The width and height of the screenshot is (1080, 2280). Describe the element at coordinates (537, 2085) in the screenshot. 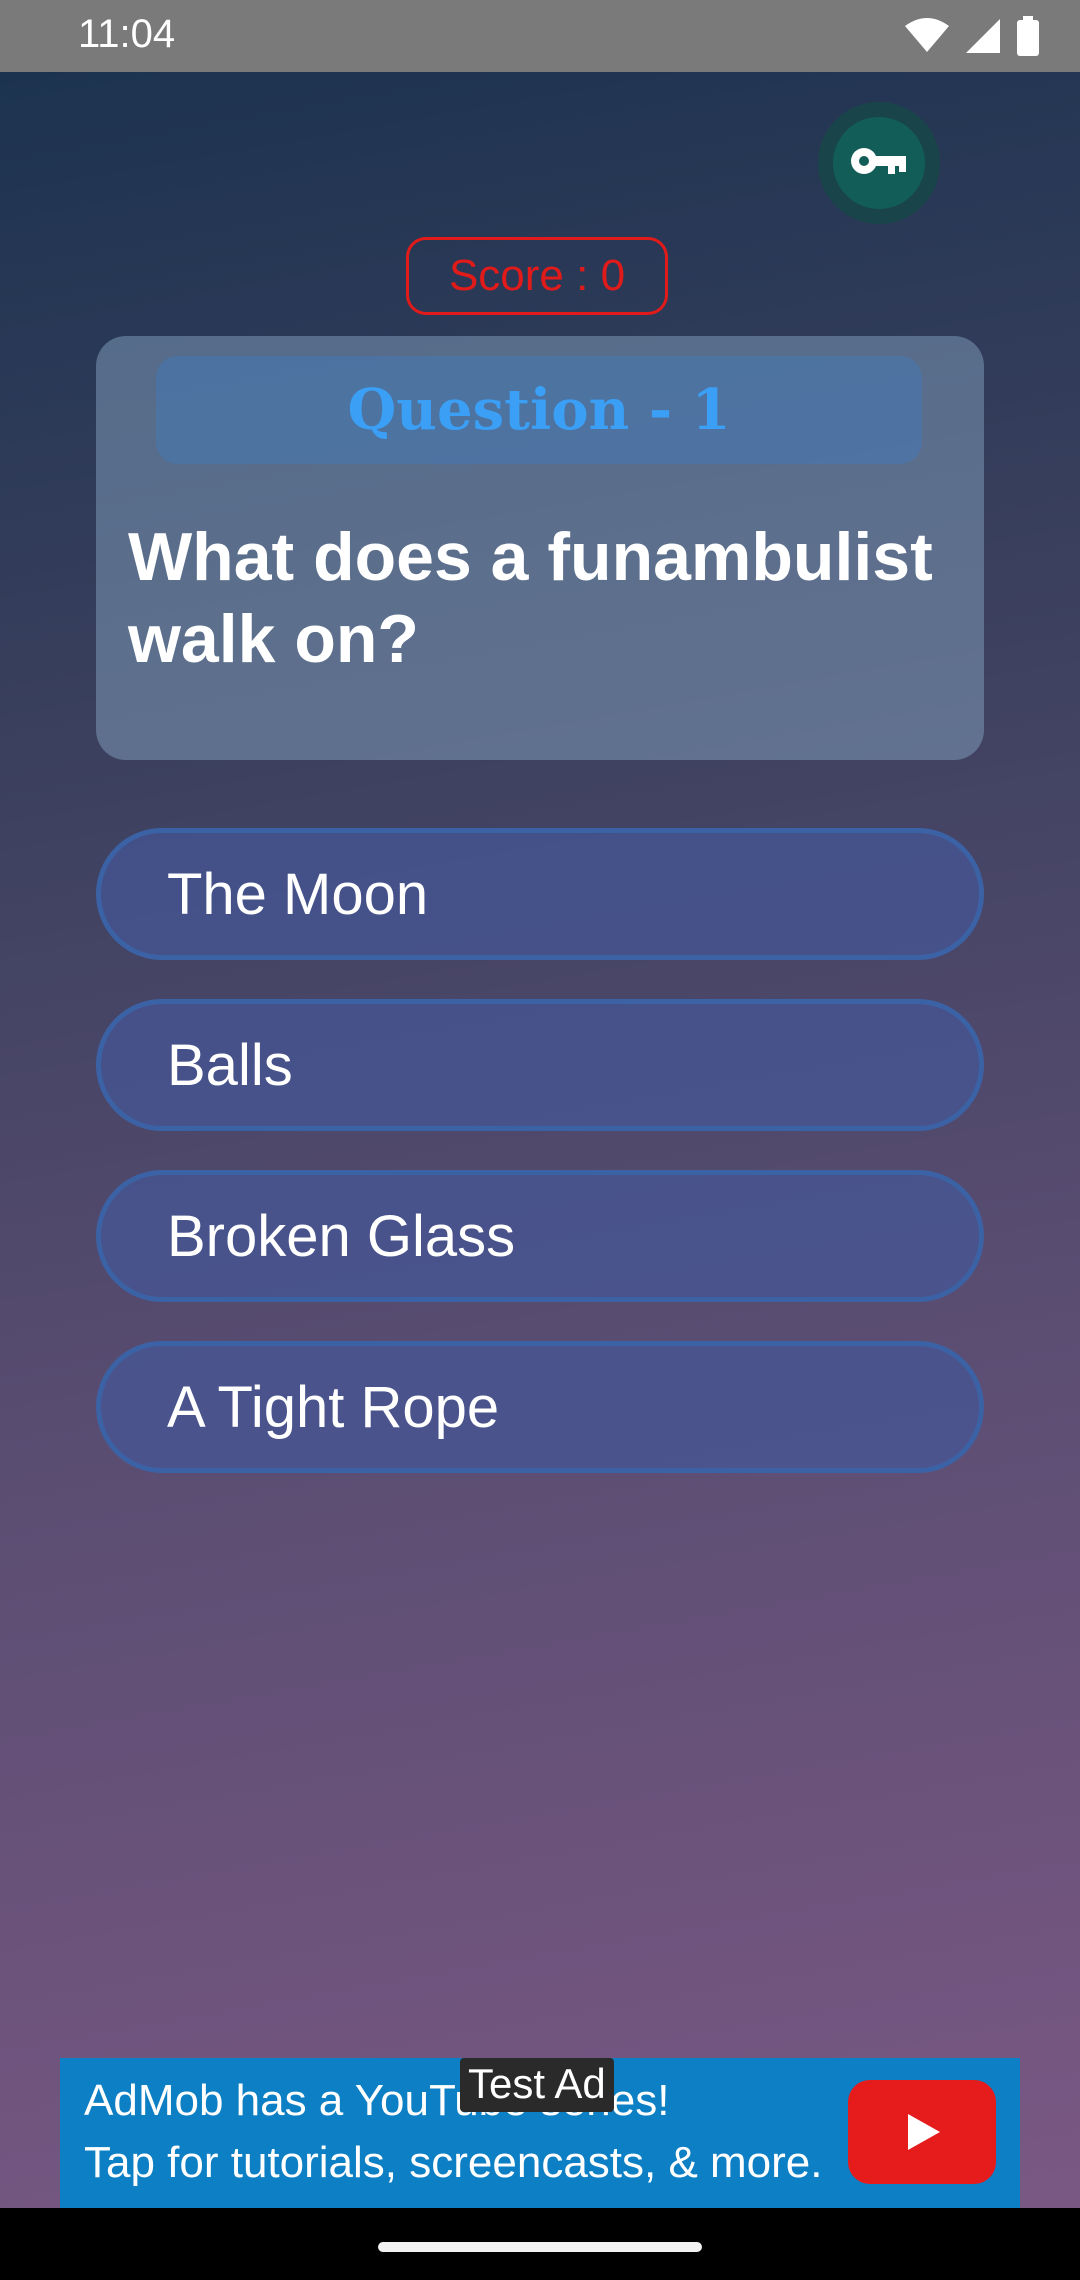

I see `test-ad-badge: Test Ad` at that location.